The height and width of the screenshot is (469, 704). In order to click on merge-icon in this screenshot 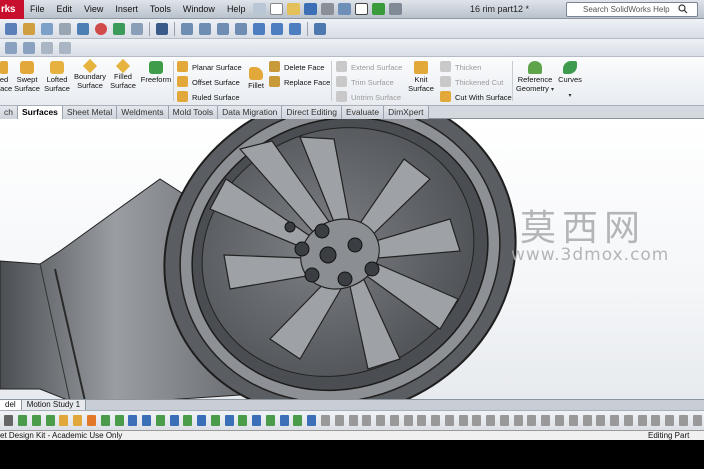, I will do `click(683, 420)`.